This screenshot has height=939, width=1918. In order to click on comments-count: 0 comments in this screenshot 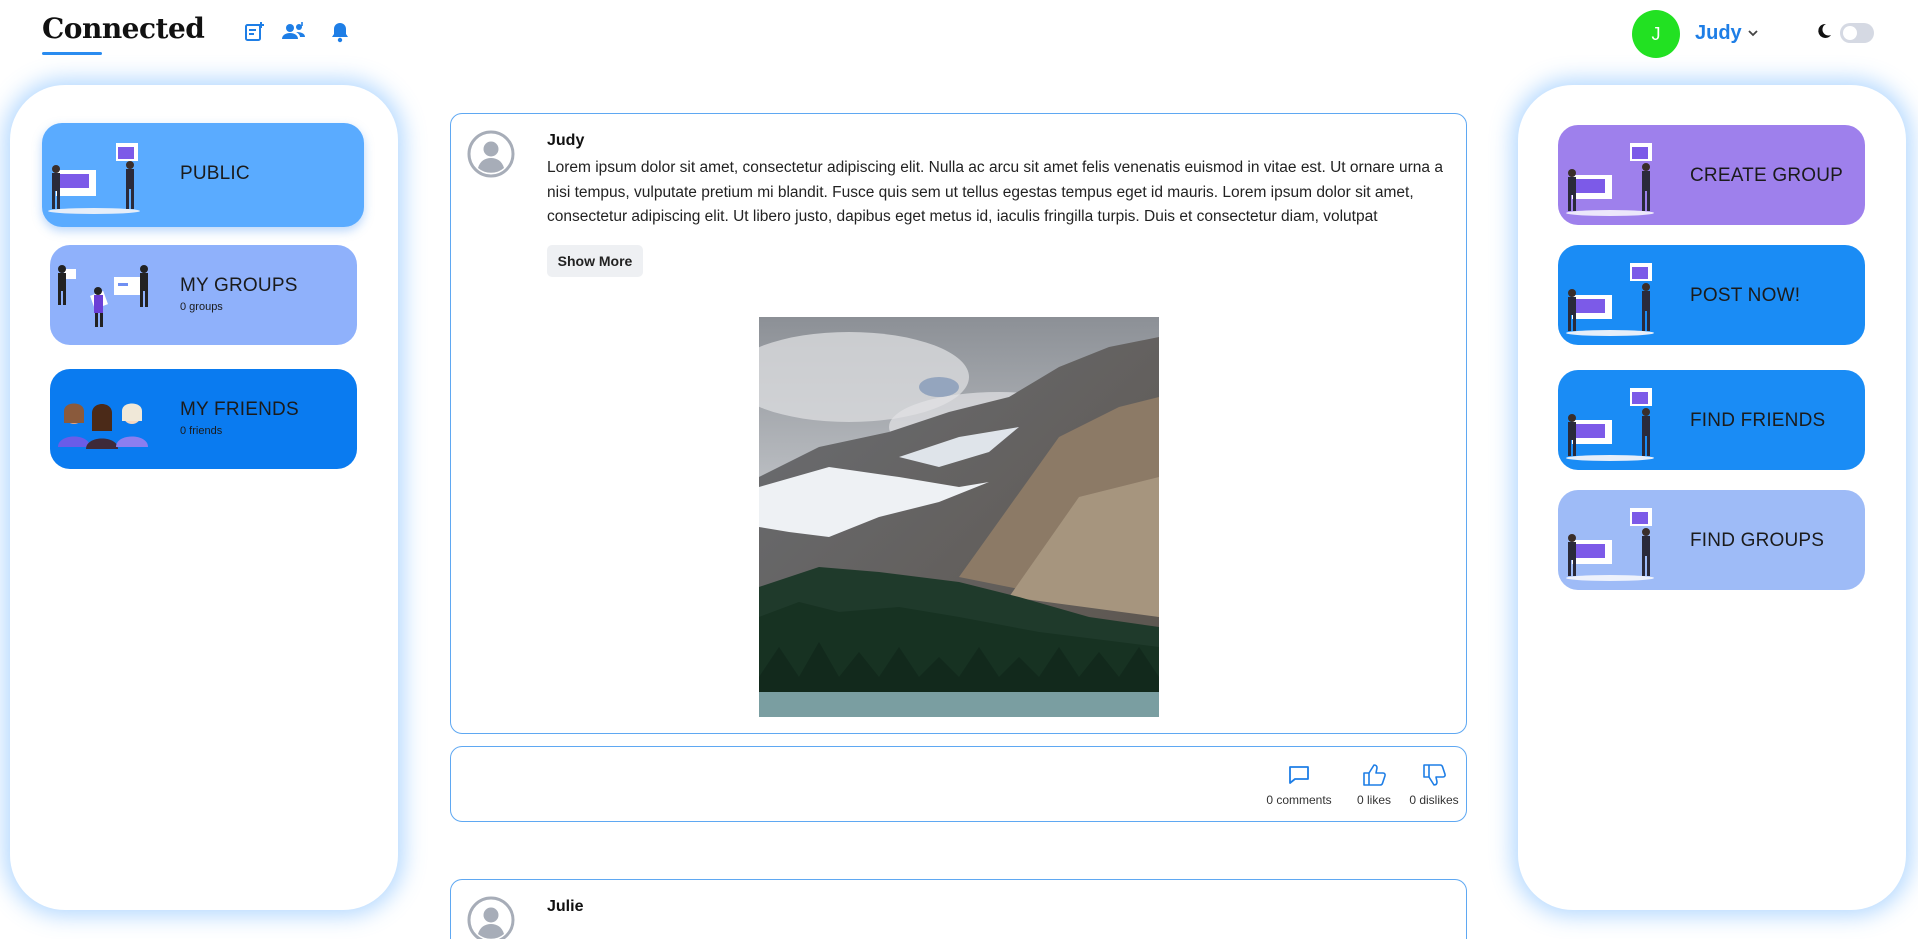, I will do `click(1299, 800)`.